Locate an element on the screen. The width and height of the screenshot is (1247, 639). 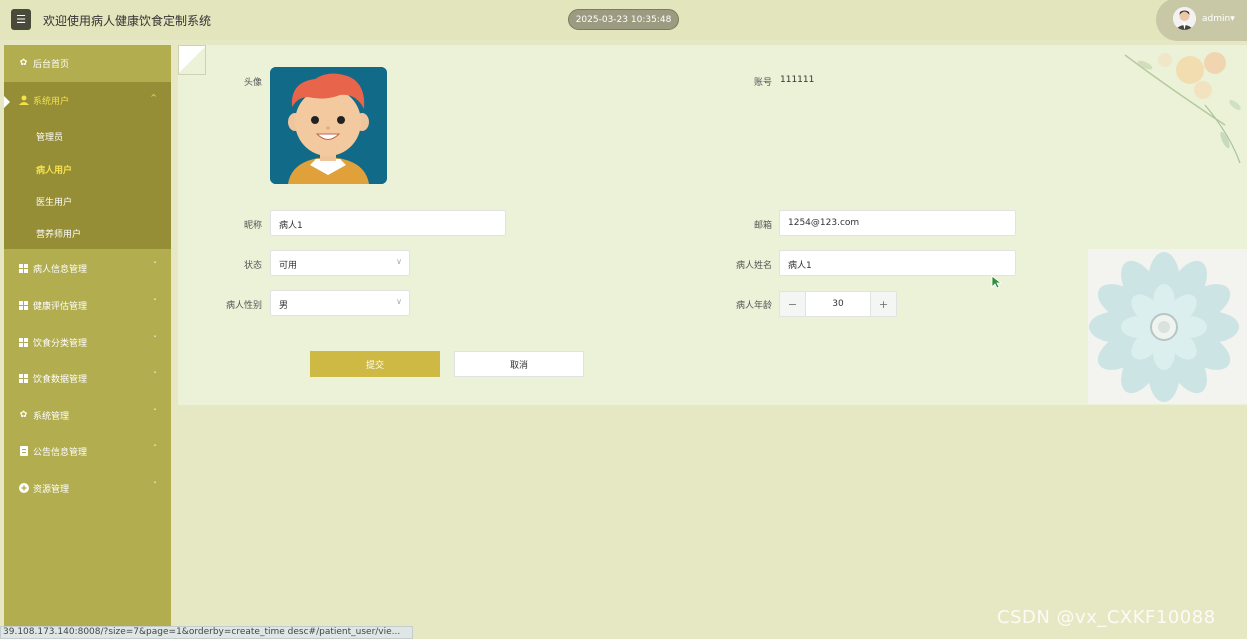
gender-select: 男 ∨ is located at coordinates (340, 303).